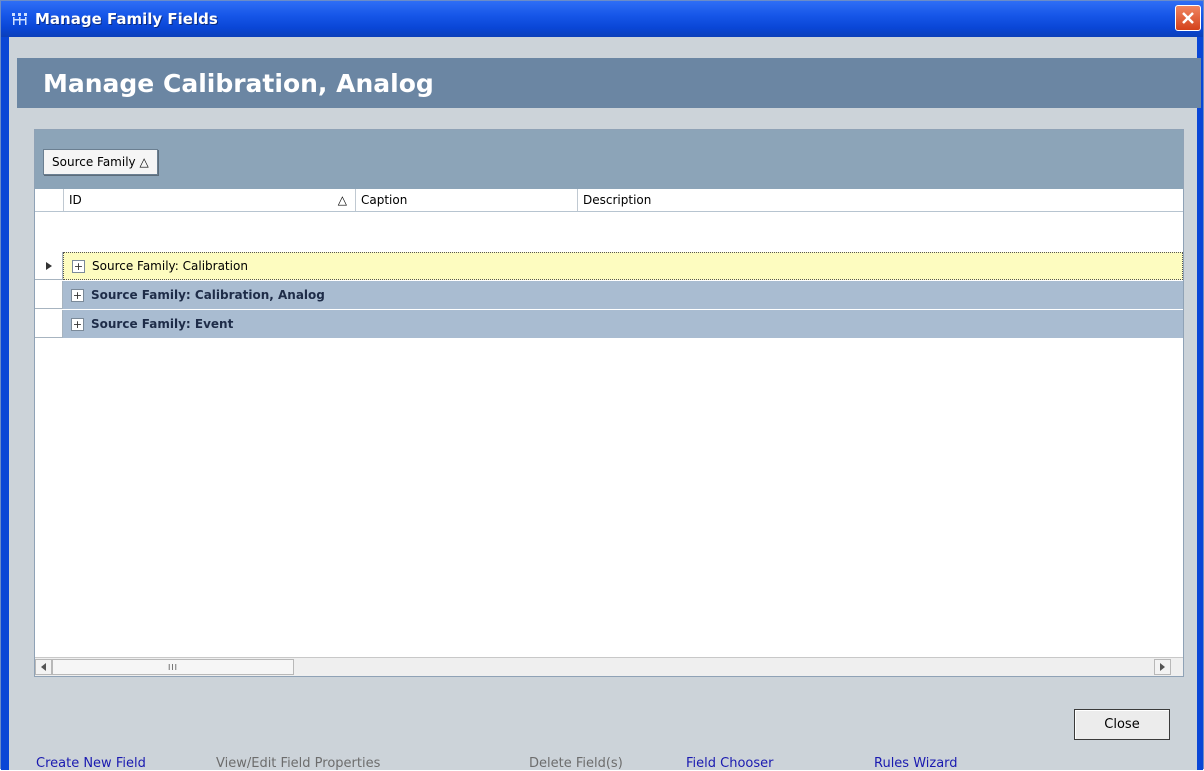  I want to click on column-header-row: ID △ Caption Description, so click(609, 200).